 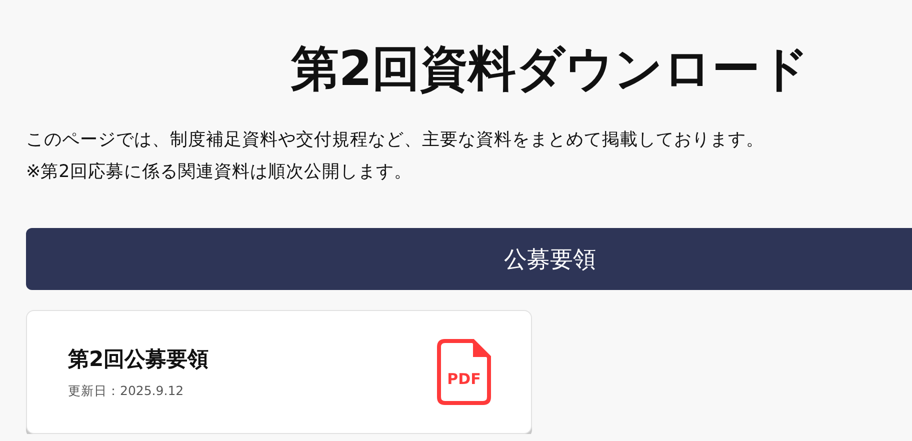 I want to click on section-header: 公募要領, so click(x=469, y=259).